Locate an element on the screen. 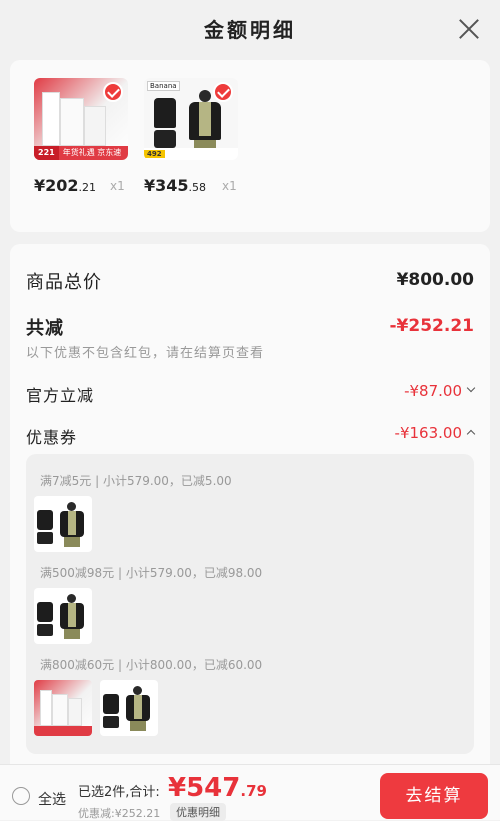 The image size is (500, 821). chevron-down-icon is located at coordinates (471, 387).